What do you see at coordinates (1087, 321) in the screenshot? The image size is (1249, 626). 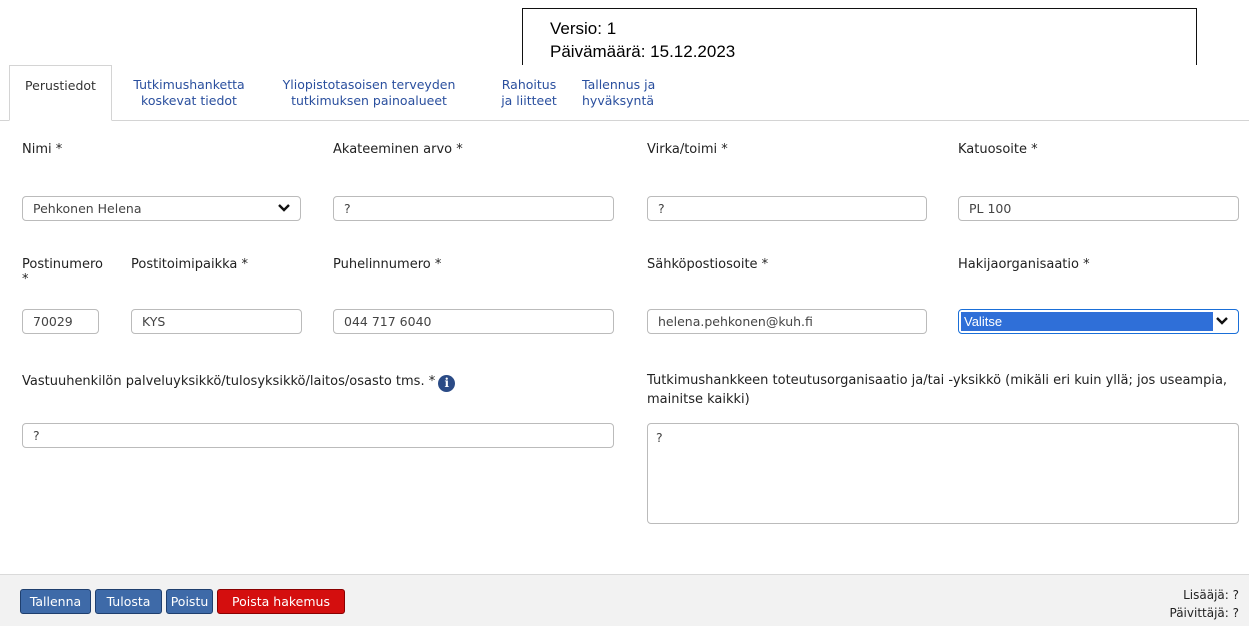 I see `hakijaorganisaatio-value: Valitse` at bounding box center [1087, 321].